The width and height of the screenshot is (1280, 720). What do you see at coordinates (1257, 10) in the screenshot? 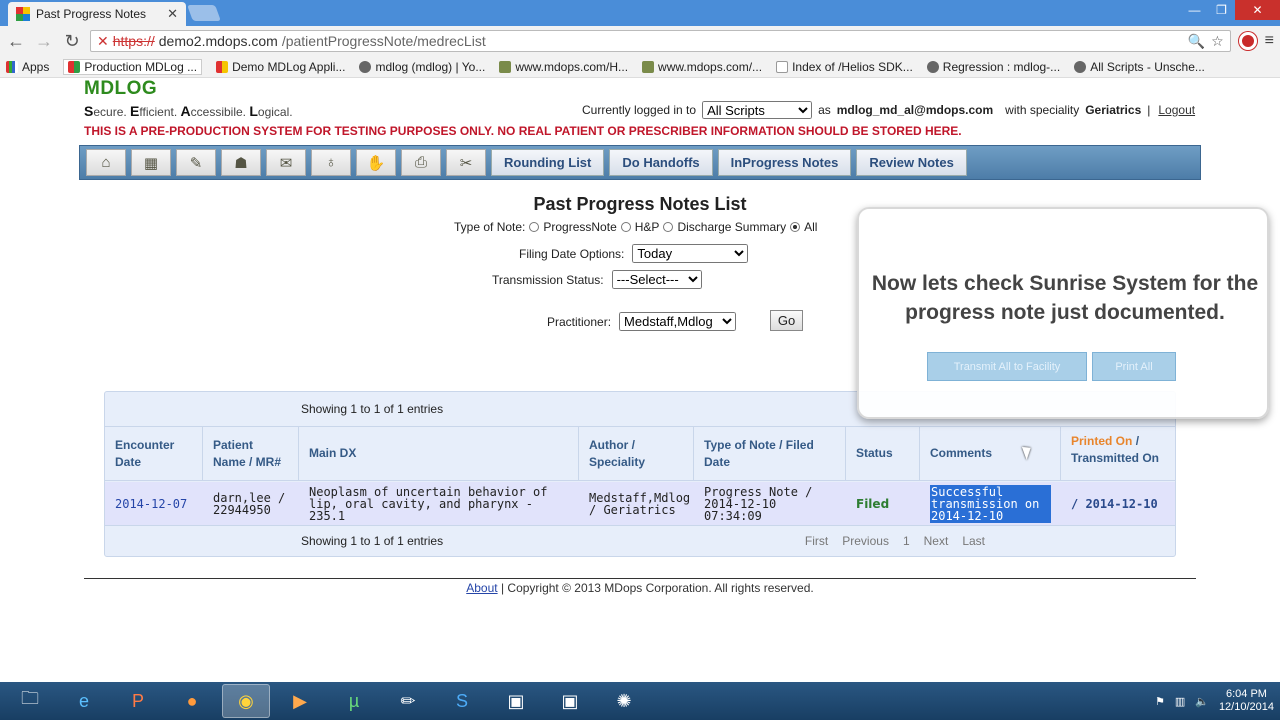
I see `close-window-icon: ✕` at bounding box center [1257, 10].